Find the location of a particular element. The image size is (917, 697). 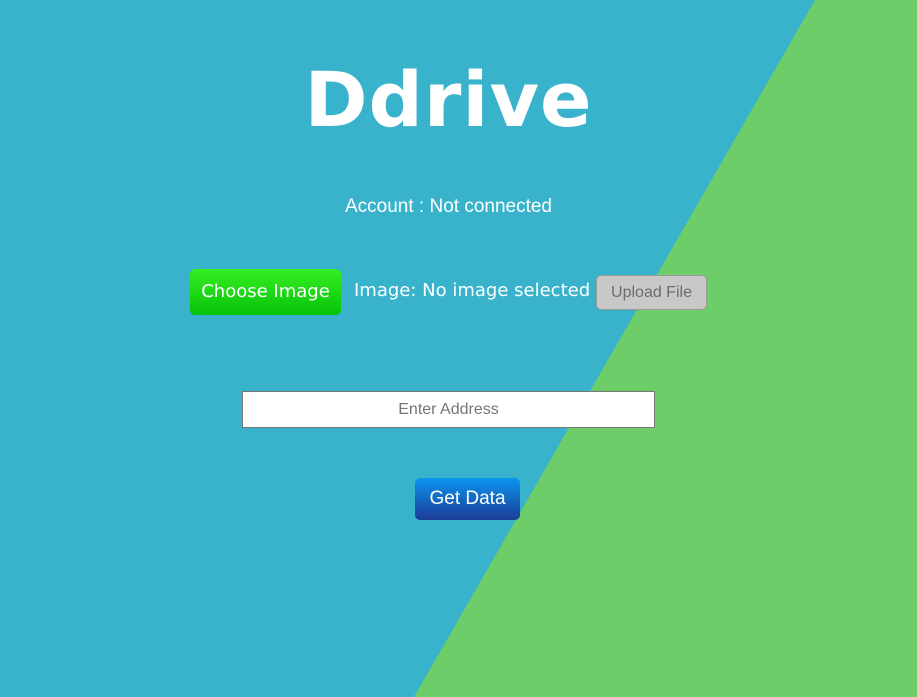

image-status-label: Image: No image selected is located at coordinates (472, 290).